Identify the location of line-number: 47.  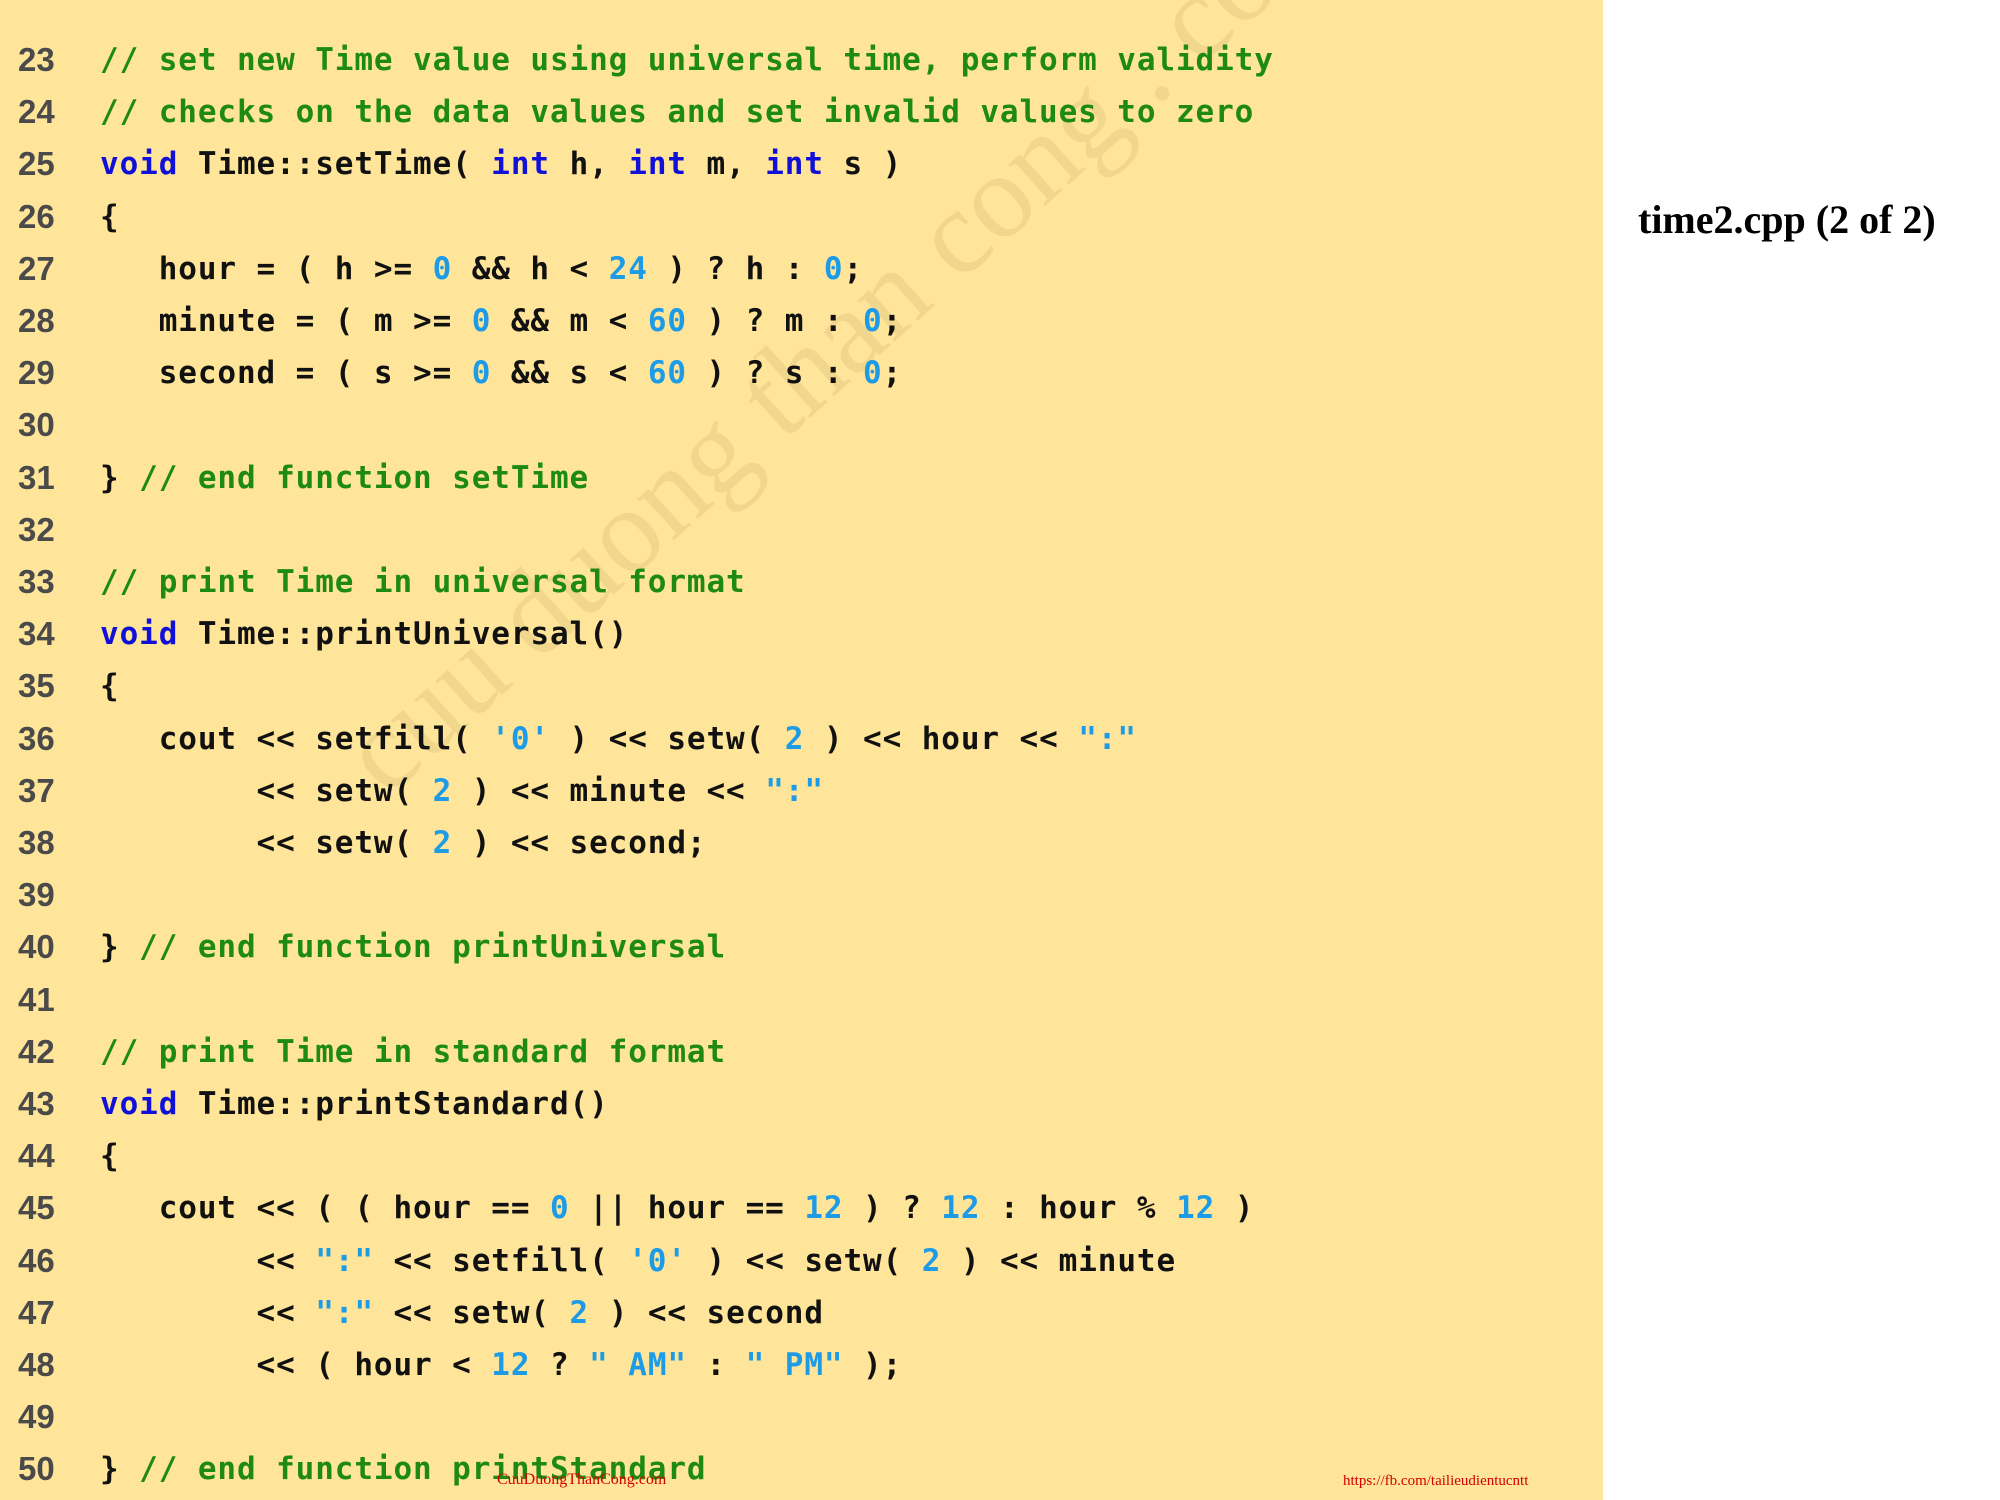
(36, 1312).